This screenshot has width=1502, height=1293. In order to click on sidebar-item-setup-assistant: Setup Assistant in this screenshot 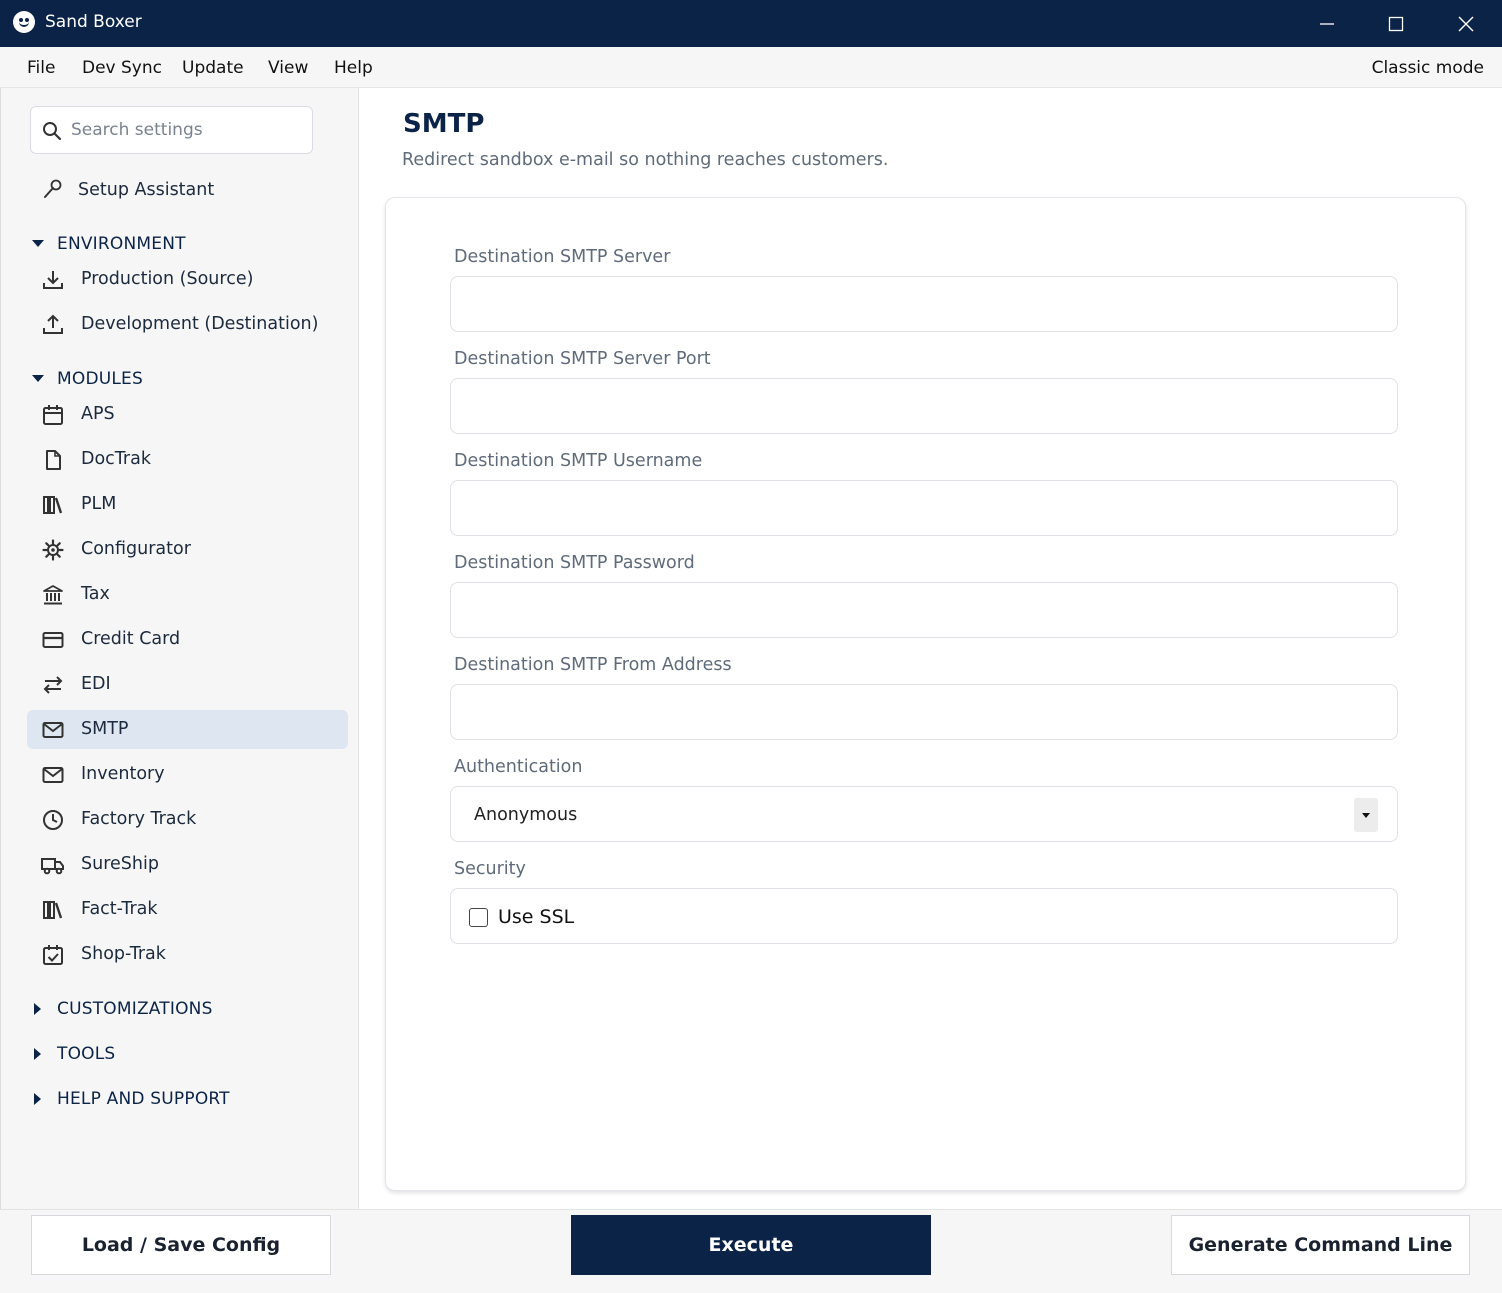, I will do `click(187, 190)`.